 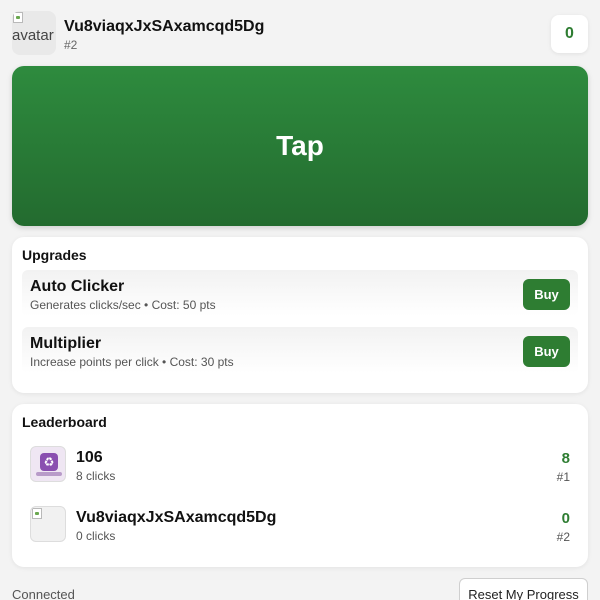 I want to click on buy-auto-clicker-button: Buy, so click(x=546, y=294).